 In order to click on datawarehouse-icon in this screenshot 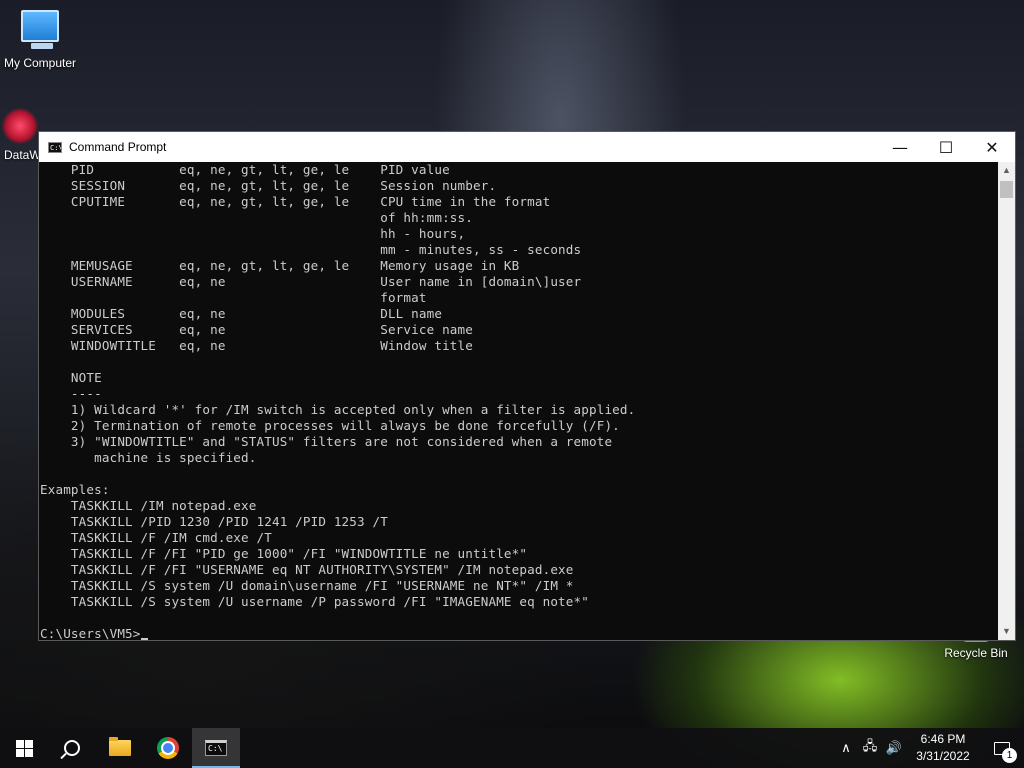, I will do `click(20, 126)`.